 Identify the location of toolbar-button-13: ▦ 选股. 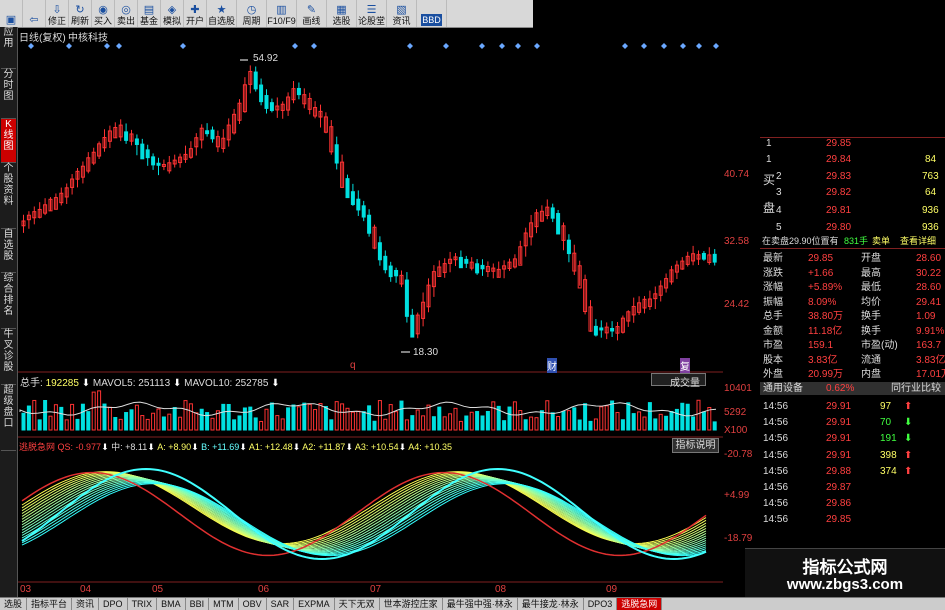
(342, 13).